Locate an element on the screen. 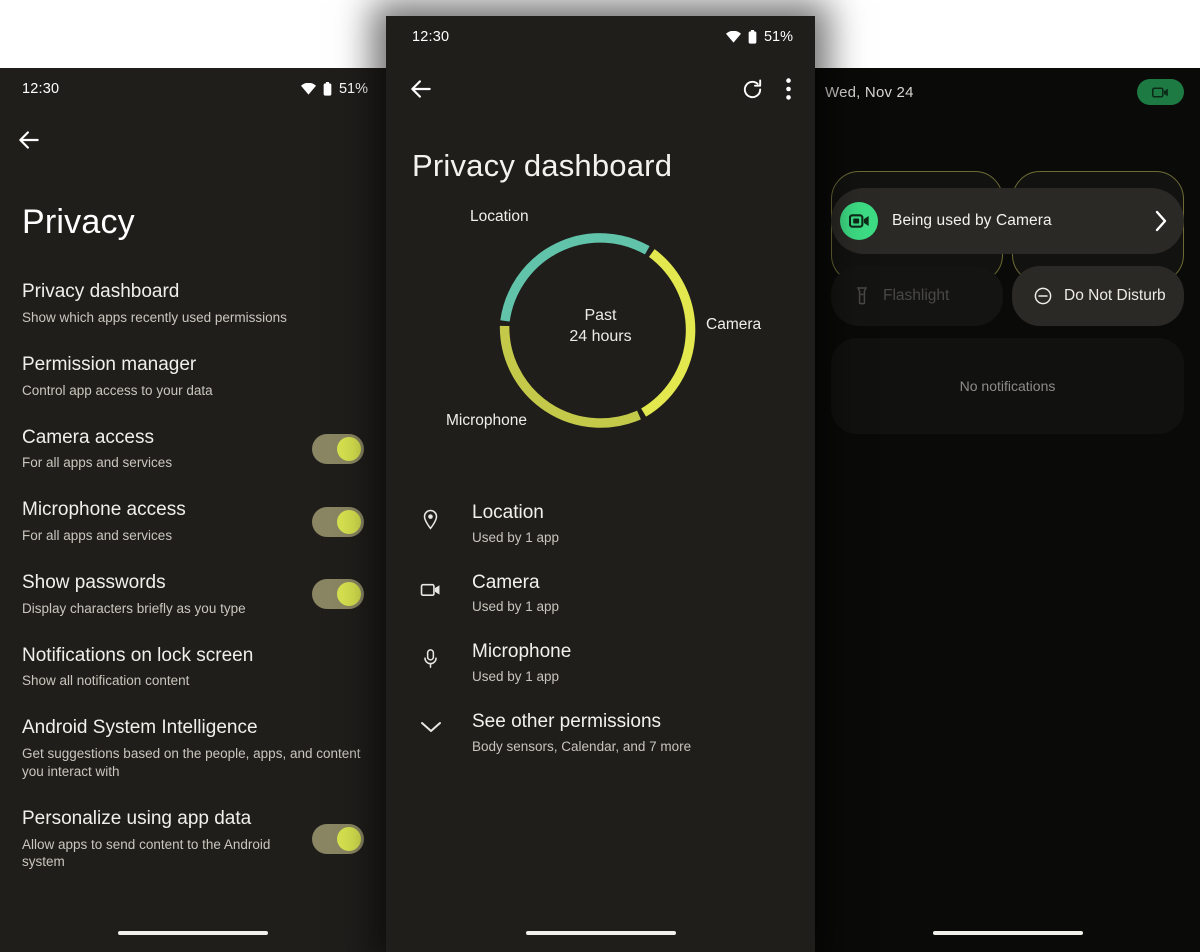  location-pin-icon is located at coordinates (441, 515).